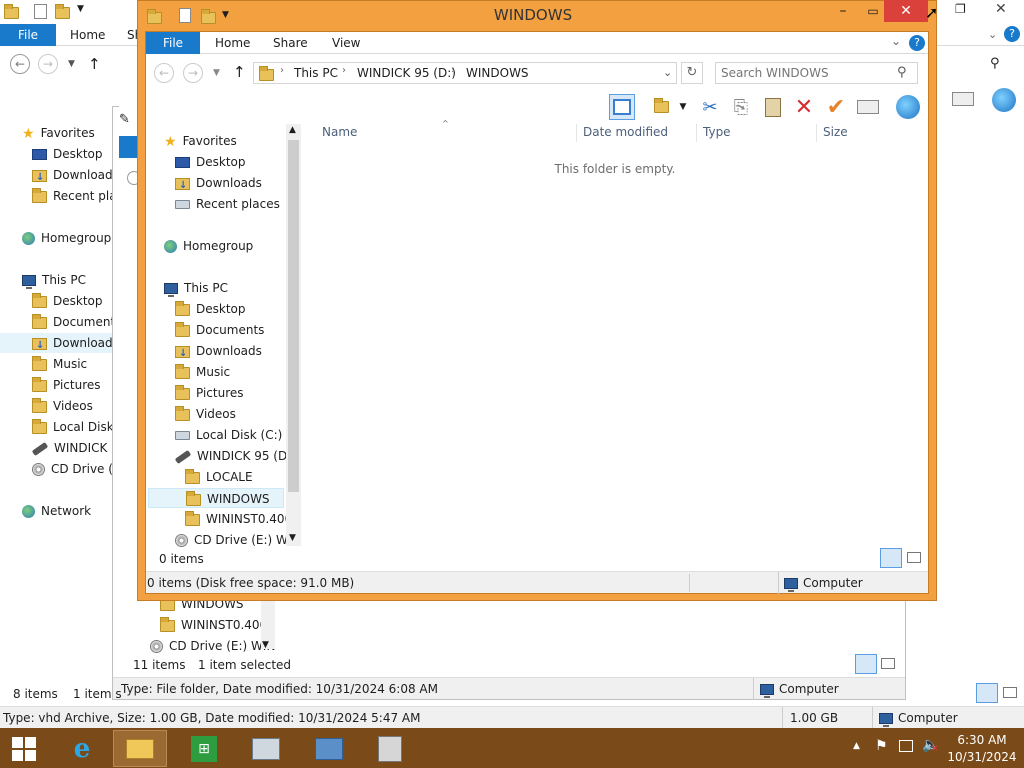 The image size is (1024, 768). Describe the element at coordinates (227, 204) in the screenshot. I see `nav-recent-places: Recent places` at that location.